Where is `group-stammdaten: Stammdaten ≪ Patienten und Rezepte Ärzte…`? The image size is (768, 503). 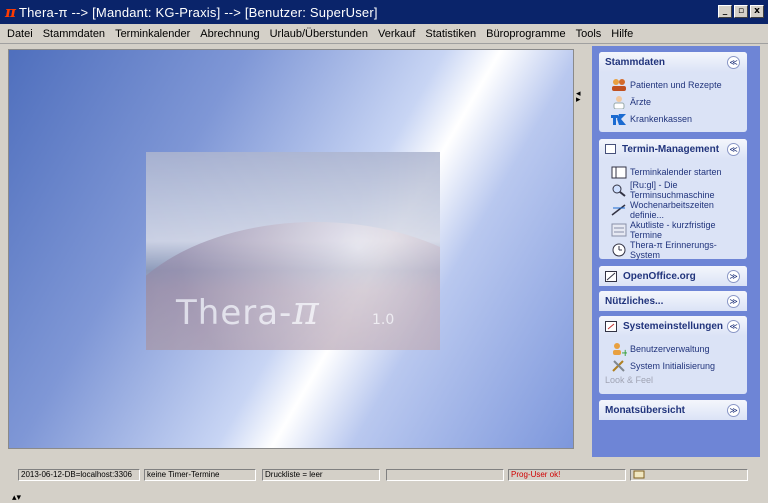
group-stammdaten: Stammdaten ≪ Patienten und Rezepte Ärzte… is located at coordinates (673, 92).